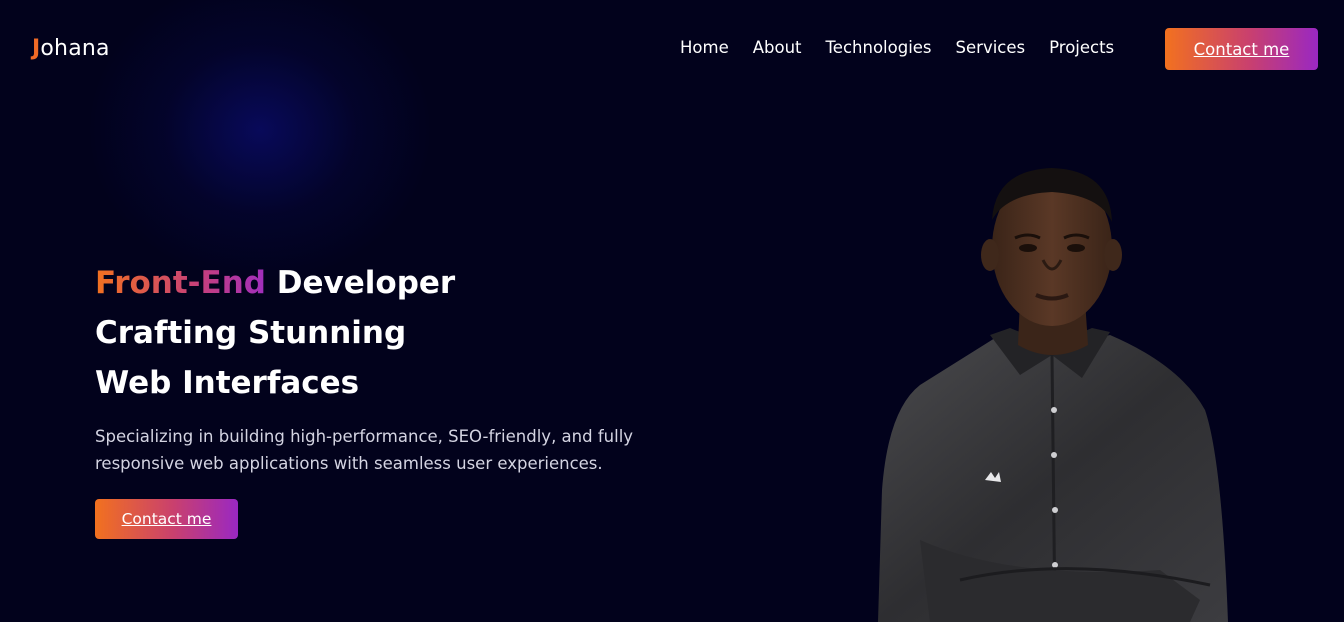 This screenshot has width=1344, height=622. Describe the element at coordinates (704, 47) in the screenshot. I see `nav-item-home: Home` at that location.